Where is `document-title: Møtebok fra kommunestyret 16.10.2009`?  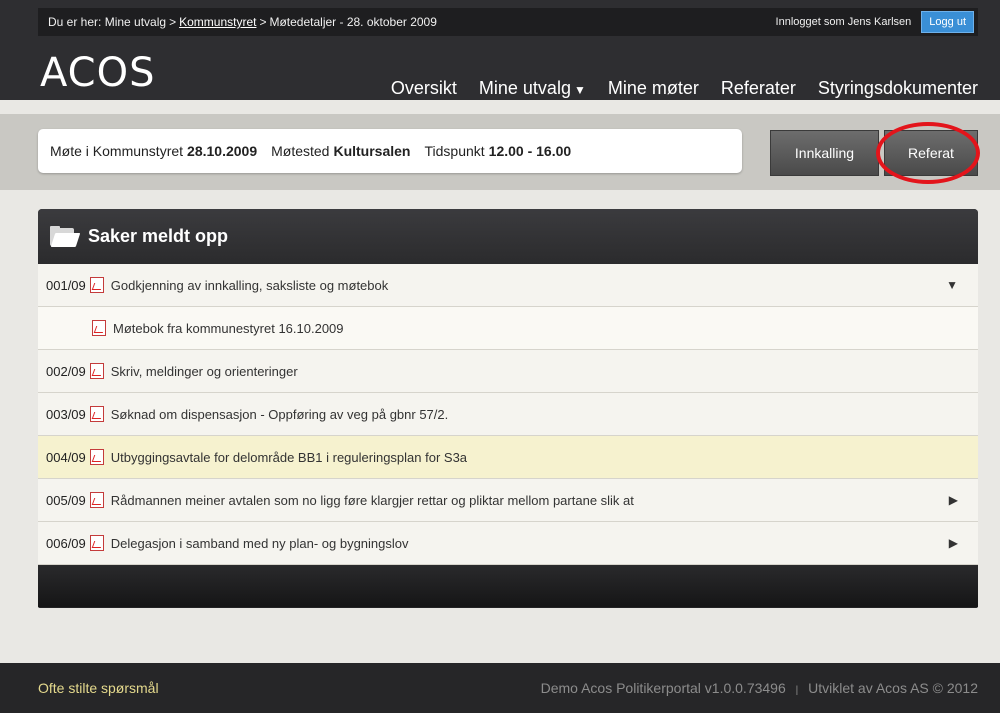
document-title: Møtebok fra kommunestyret 16.10.2009 is located at coordinates (228, 328).